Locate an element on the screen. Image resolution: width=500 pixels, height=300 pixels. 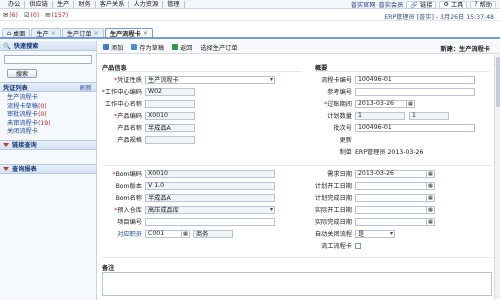
staff-code-field: C001 ▦ is located at coordinates (167, 233).